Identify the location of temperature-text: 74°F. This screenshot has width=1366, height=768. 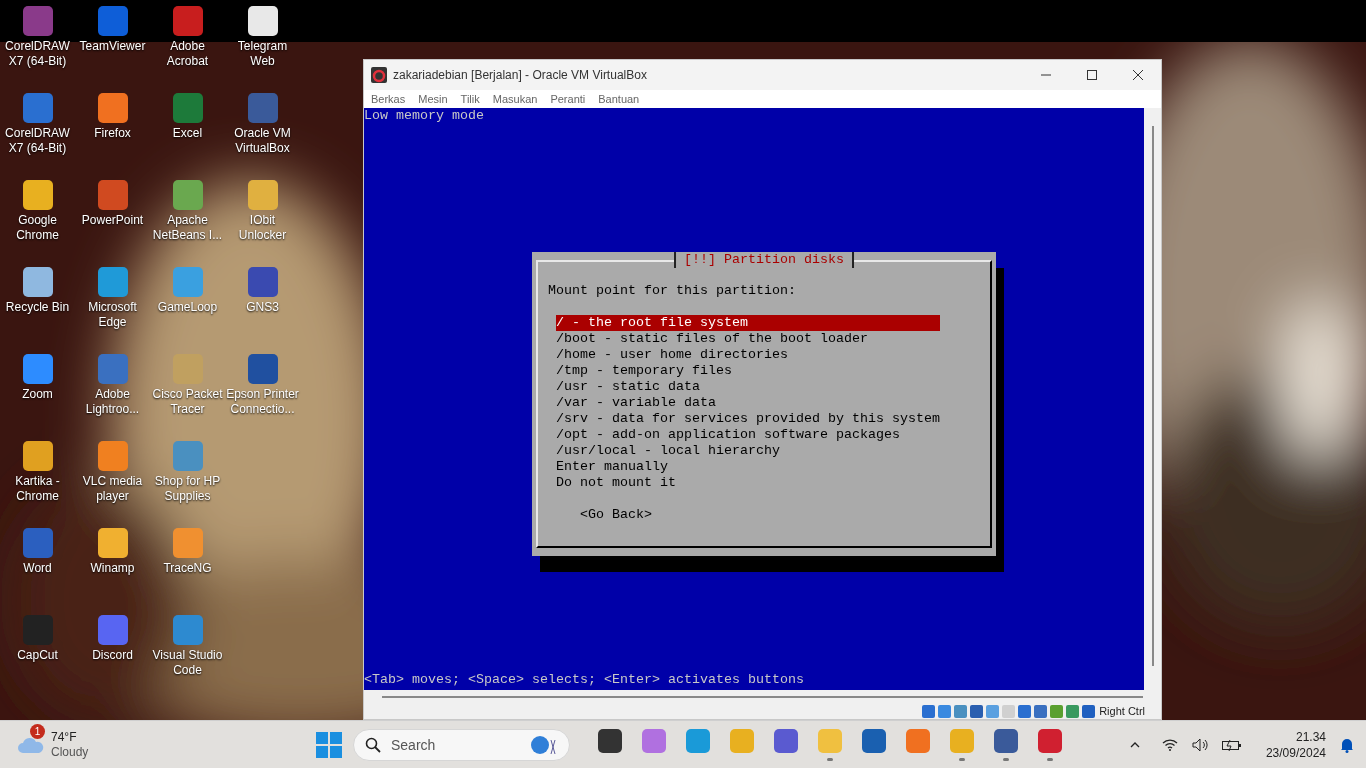
(64, 737).